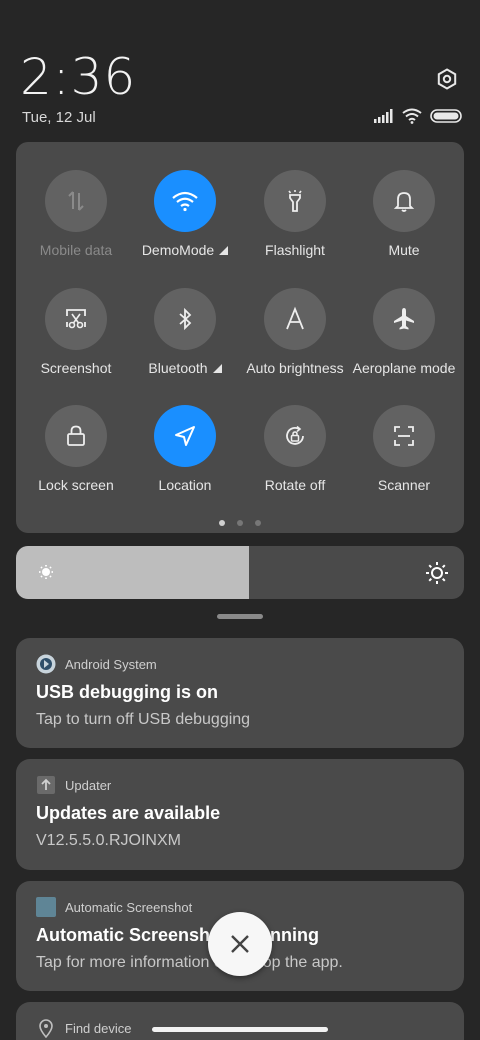  Describe the element at coordinates (76, 368) in the screenshot. I see `tile-label: Screenshot` at that location.